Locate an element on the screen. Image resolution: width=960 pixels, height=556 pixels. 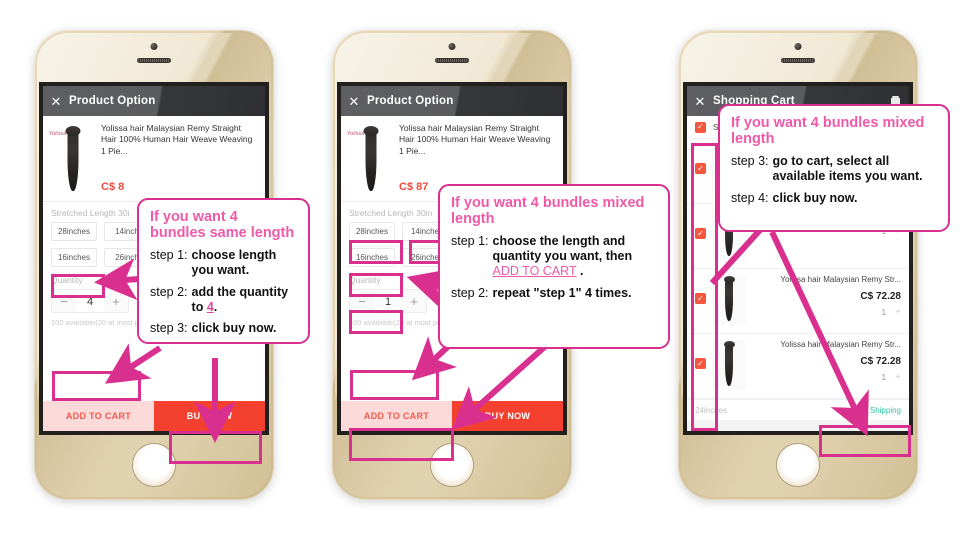
length-option-16inches: 16inches is located at coordinates (74, 257).